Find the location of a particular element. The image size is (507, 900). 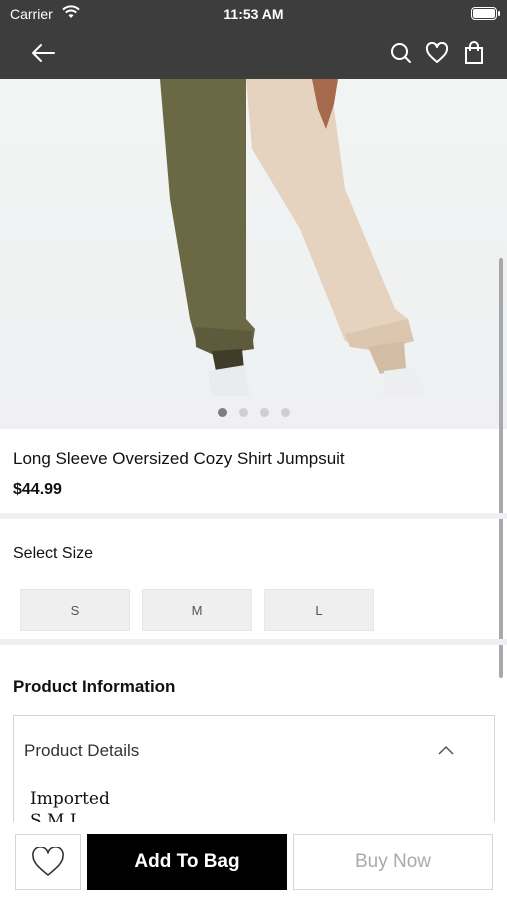

clock: 11:53 AM is located at coordinates (253, 14).